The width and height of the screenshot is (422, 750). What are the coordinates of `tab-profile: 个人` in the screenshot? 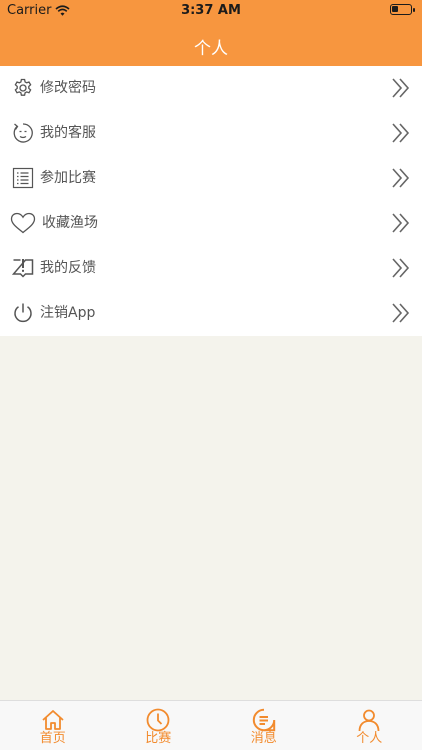 It's located at (369, 725).